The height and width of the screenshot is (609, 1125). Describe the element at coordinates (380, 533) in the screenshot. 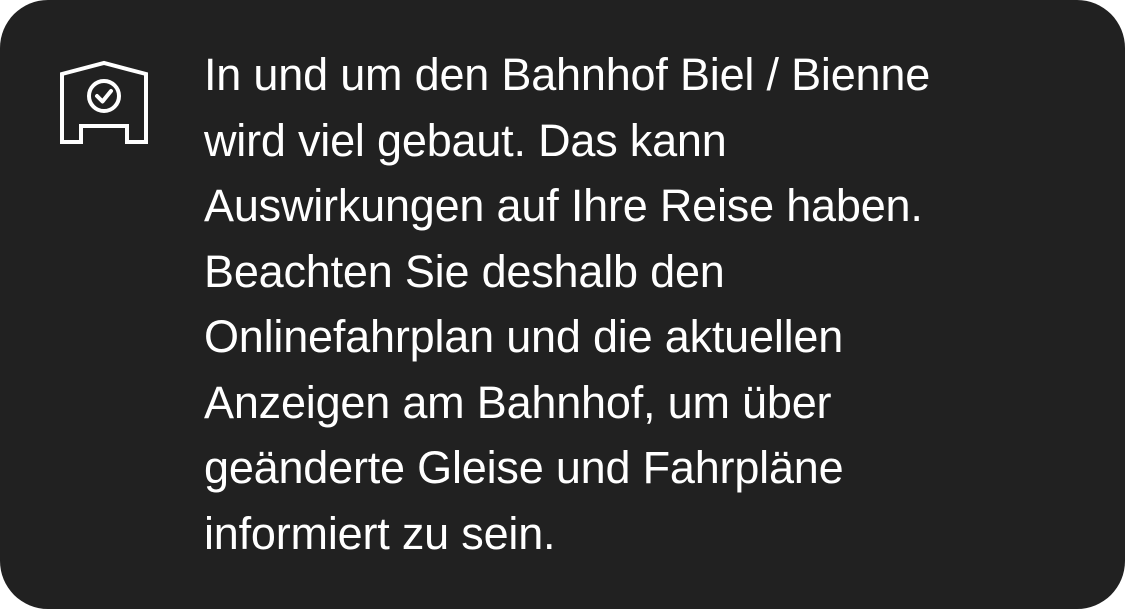

I see `notice-line: informiert zu sein.` at that location.